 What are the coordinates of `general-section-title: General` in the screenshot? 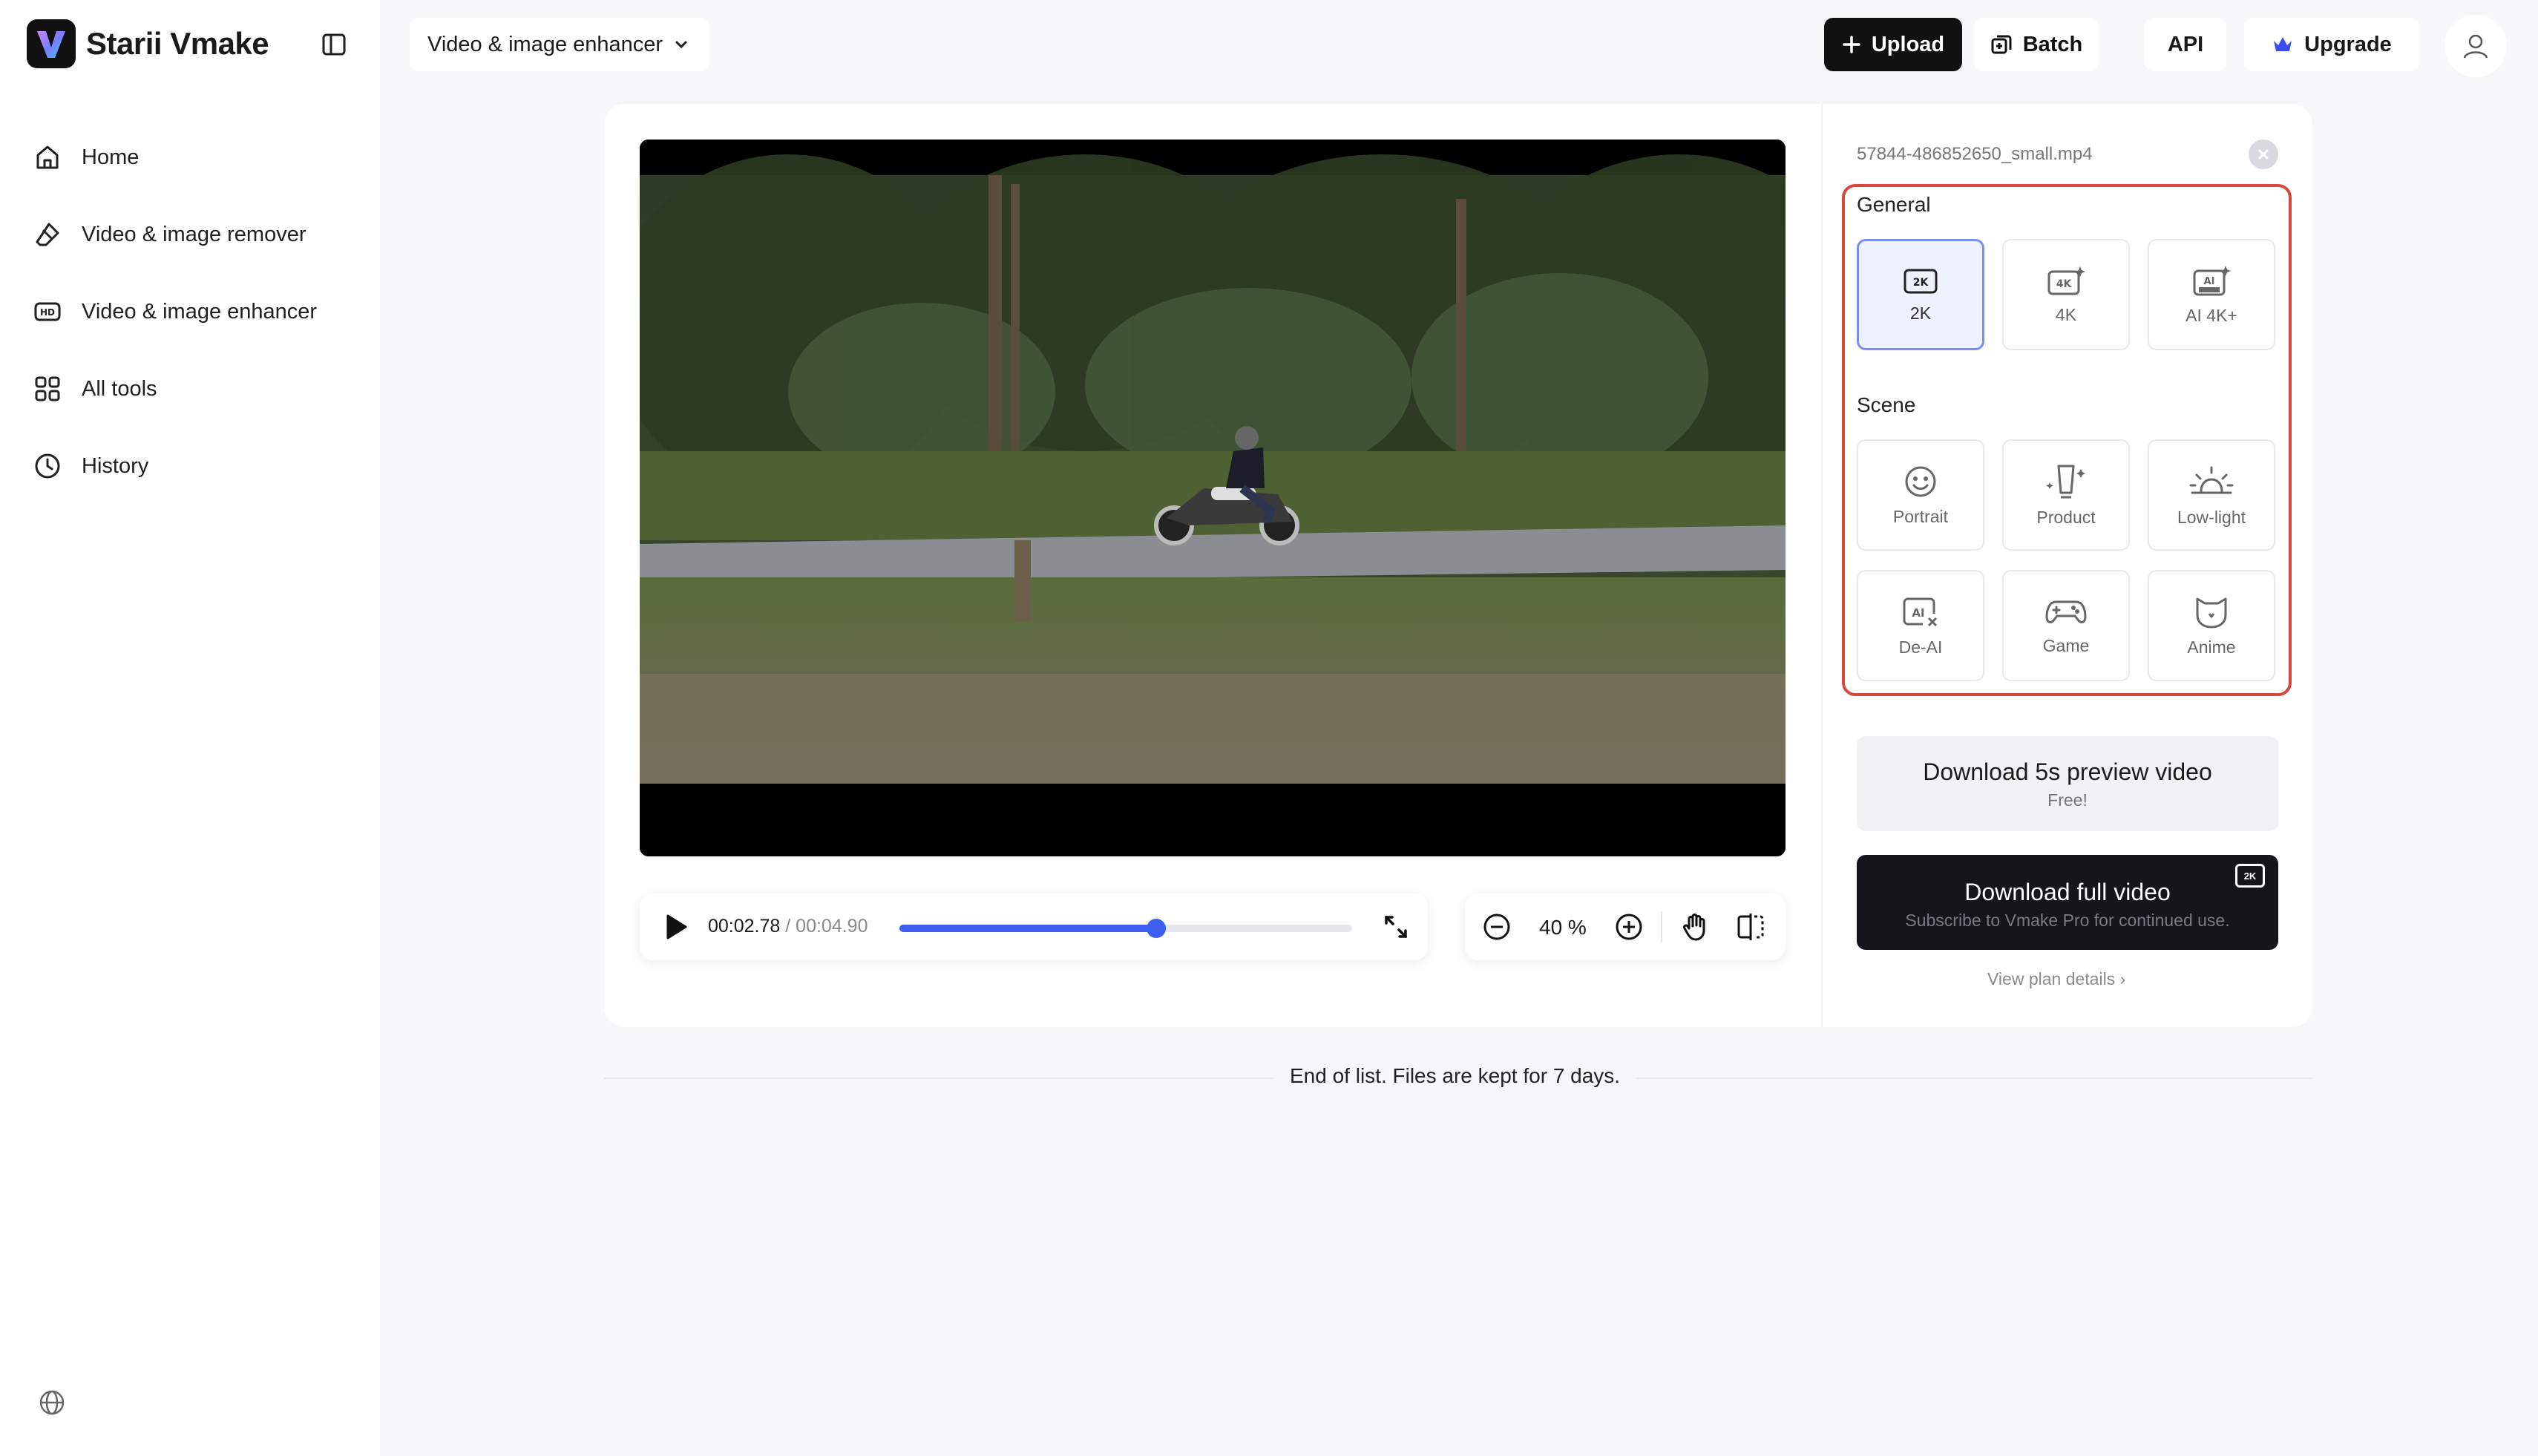 It's located at (1894, 205).